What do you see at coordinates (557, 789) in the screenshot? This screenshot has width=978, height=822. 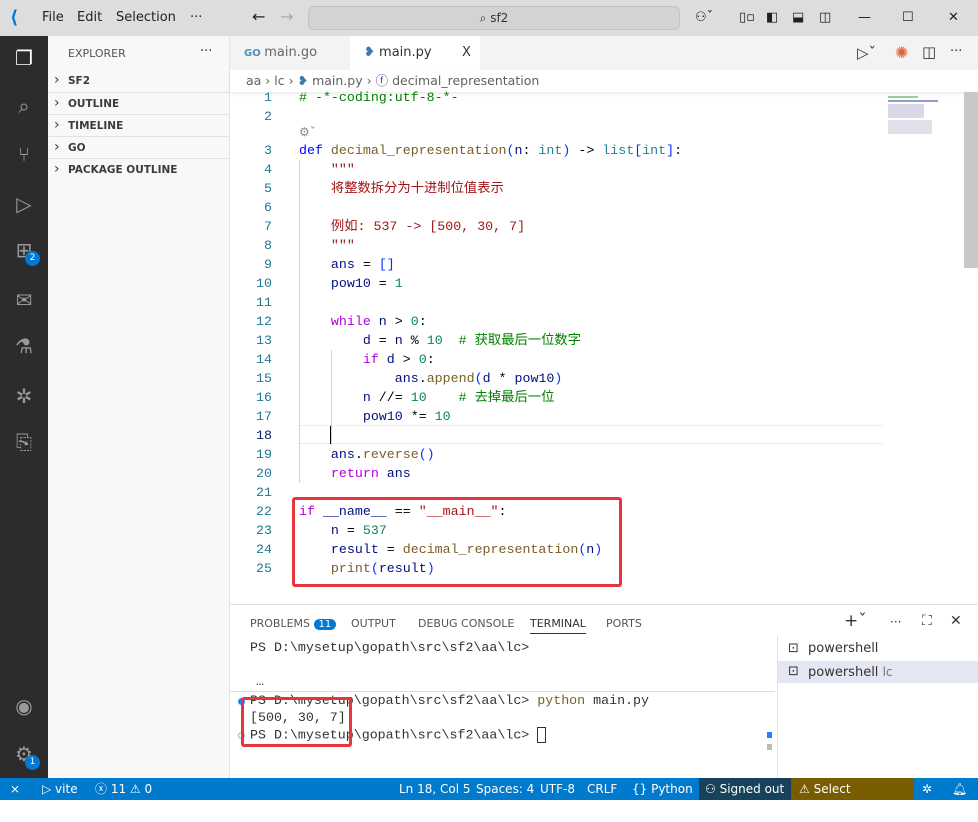 I see `status-encoding: UTF-8` at bounding box center [557, 789].